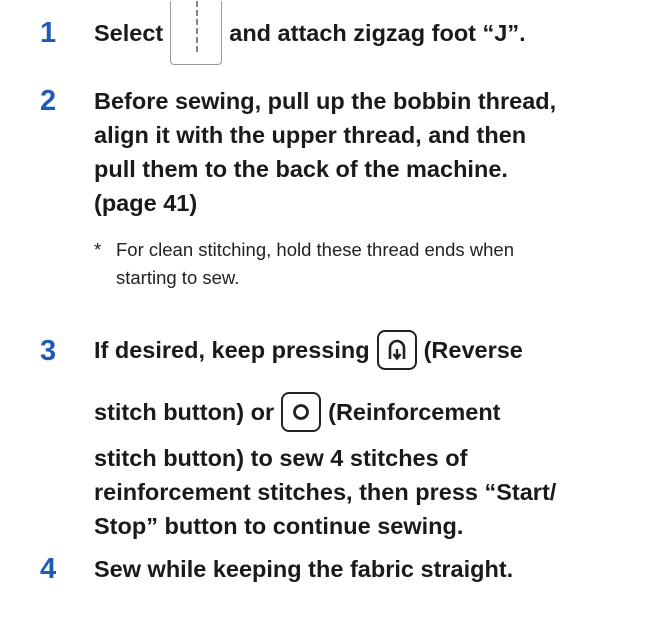 This screenshot has height=619, width=648. What do you see at coordinates (178, 277) in the screenshot?
I see `note-line: starting to sew.` at bounding box center [178, 277].